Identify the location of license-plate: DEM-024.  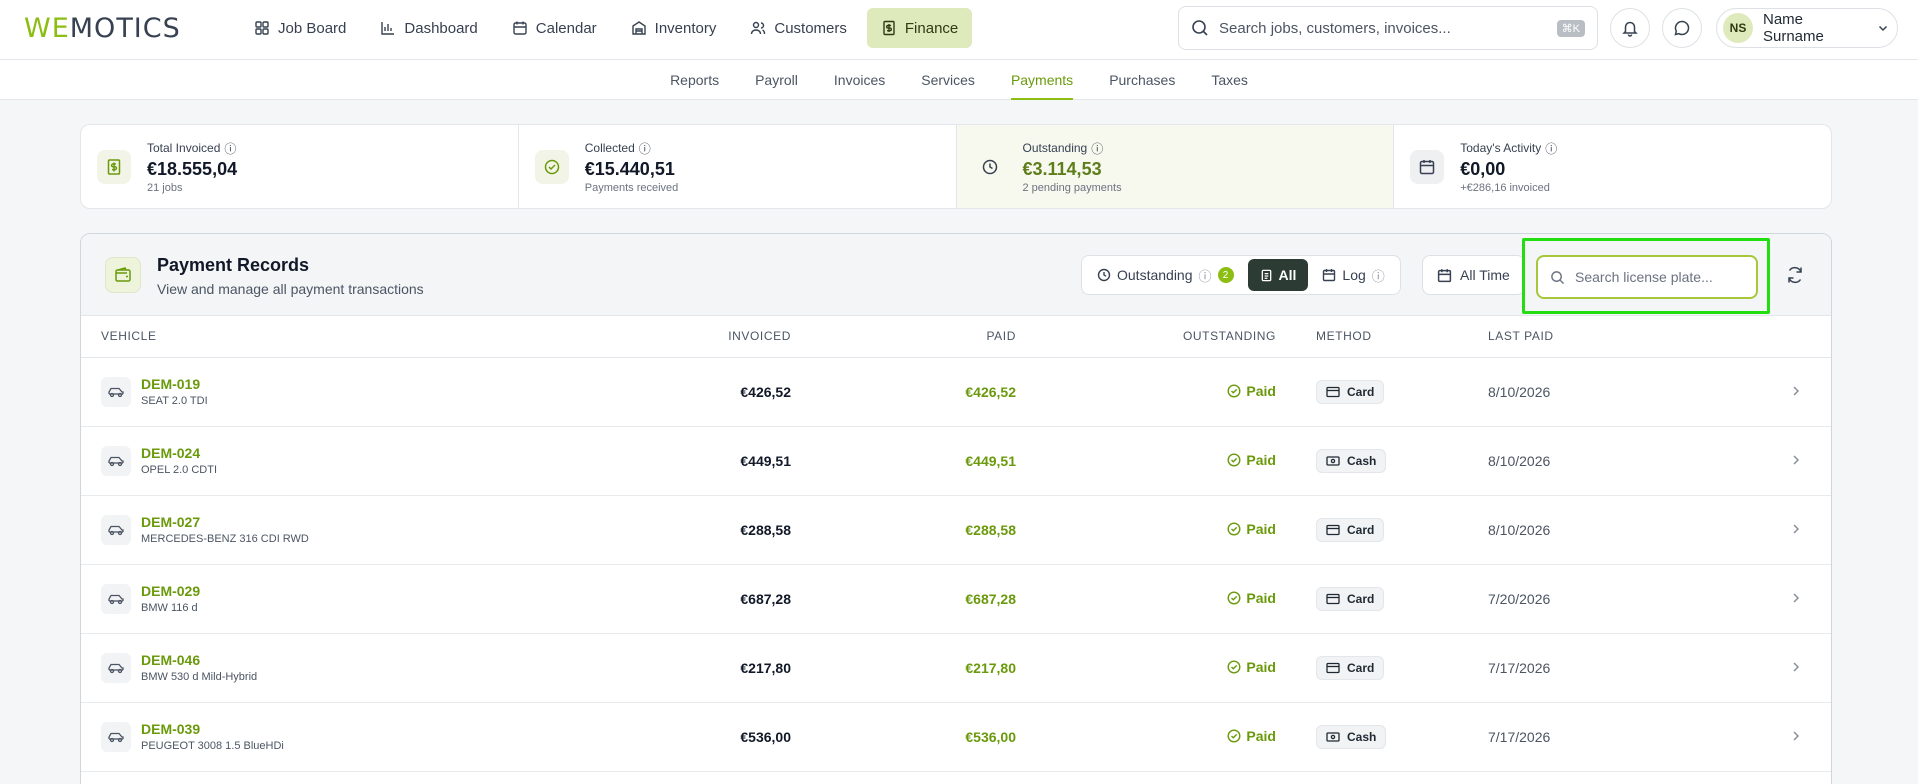
(179, 453).